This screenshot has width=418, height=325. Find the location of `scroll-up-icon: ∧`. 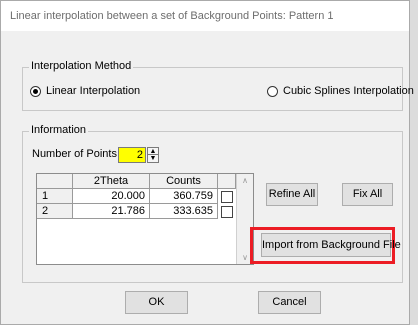

scroll-up-icon: ∧ is located at coordinates (245, 180).